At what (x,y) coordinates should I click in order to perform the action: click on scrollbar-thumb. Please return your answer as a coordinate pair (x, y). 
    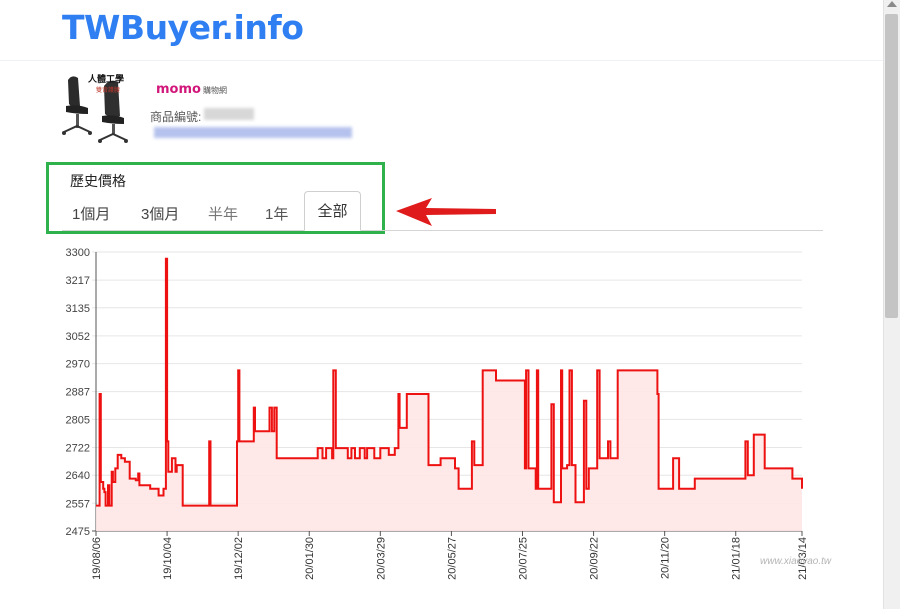
    Looking at the image, I should click on (891, 166).